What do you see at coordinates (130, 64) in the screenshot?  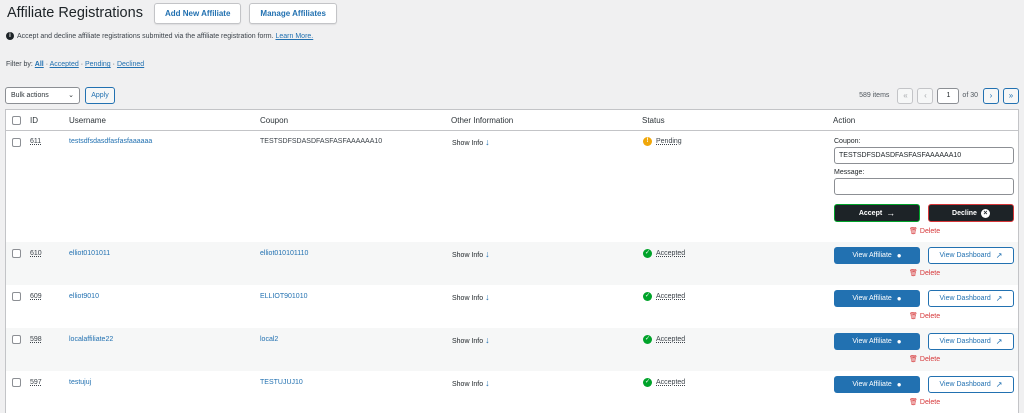 I see `filter-declined-link: Declined` at bounding box center [130, 64].